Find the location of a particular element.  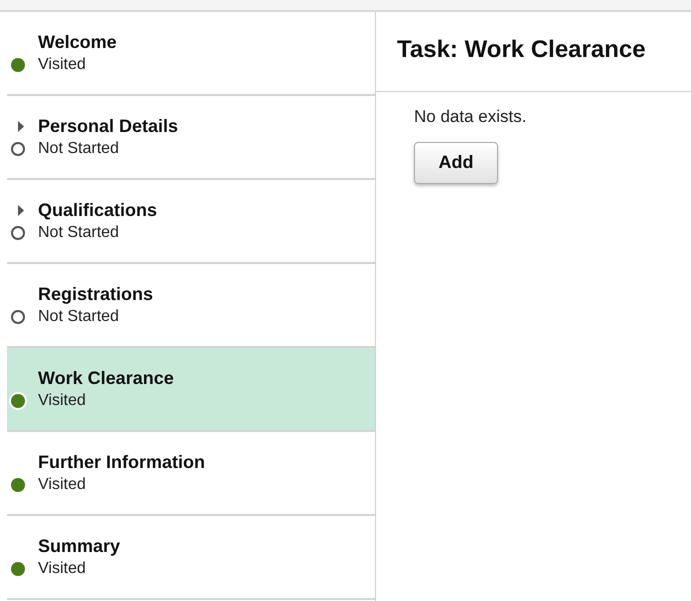

task-title: Task: Work Clearance is located at coordinates (533, 52).